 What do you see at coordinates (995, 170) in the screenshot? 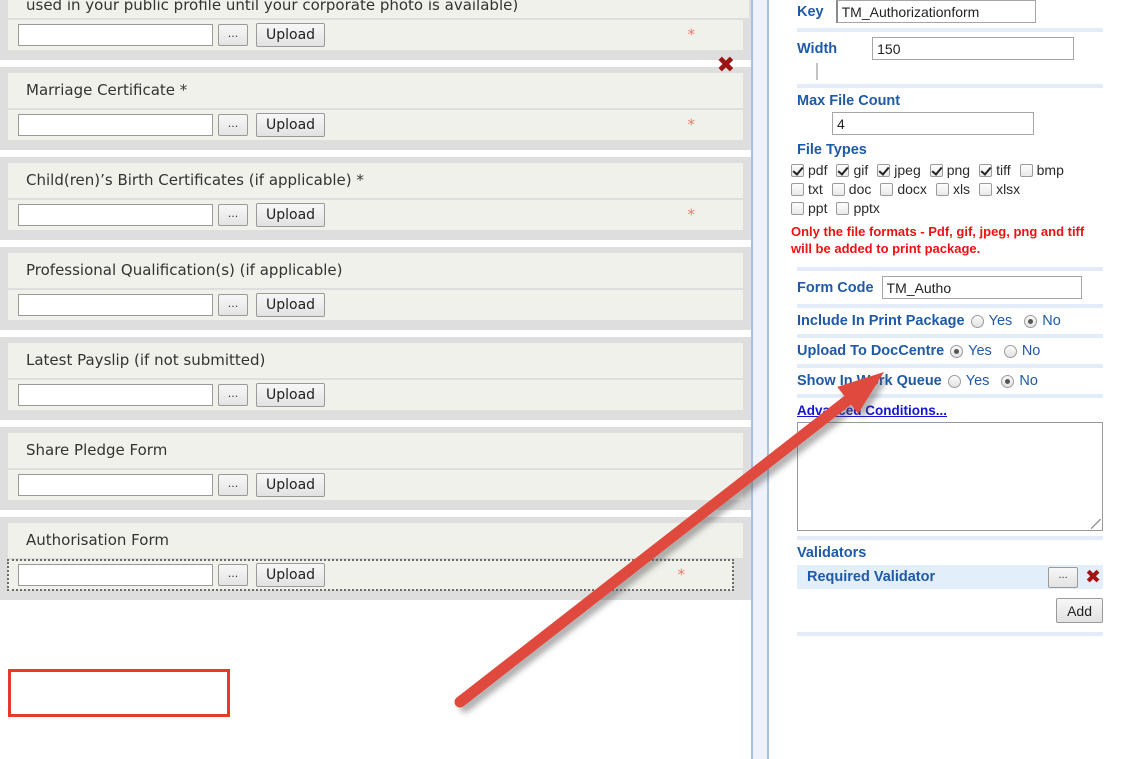
I see `file-type-option-tiff: tiff` at bounding box center [995, 170].